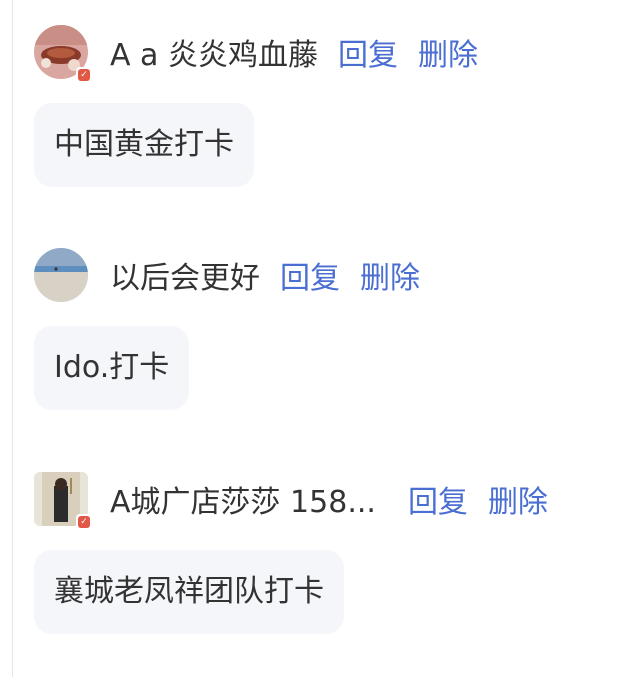 The height and width of the screenshot is (677, 639). I want to click on author-name: A a 炎炎鸡血藤, so click(214, 52).